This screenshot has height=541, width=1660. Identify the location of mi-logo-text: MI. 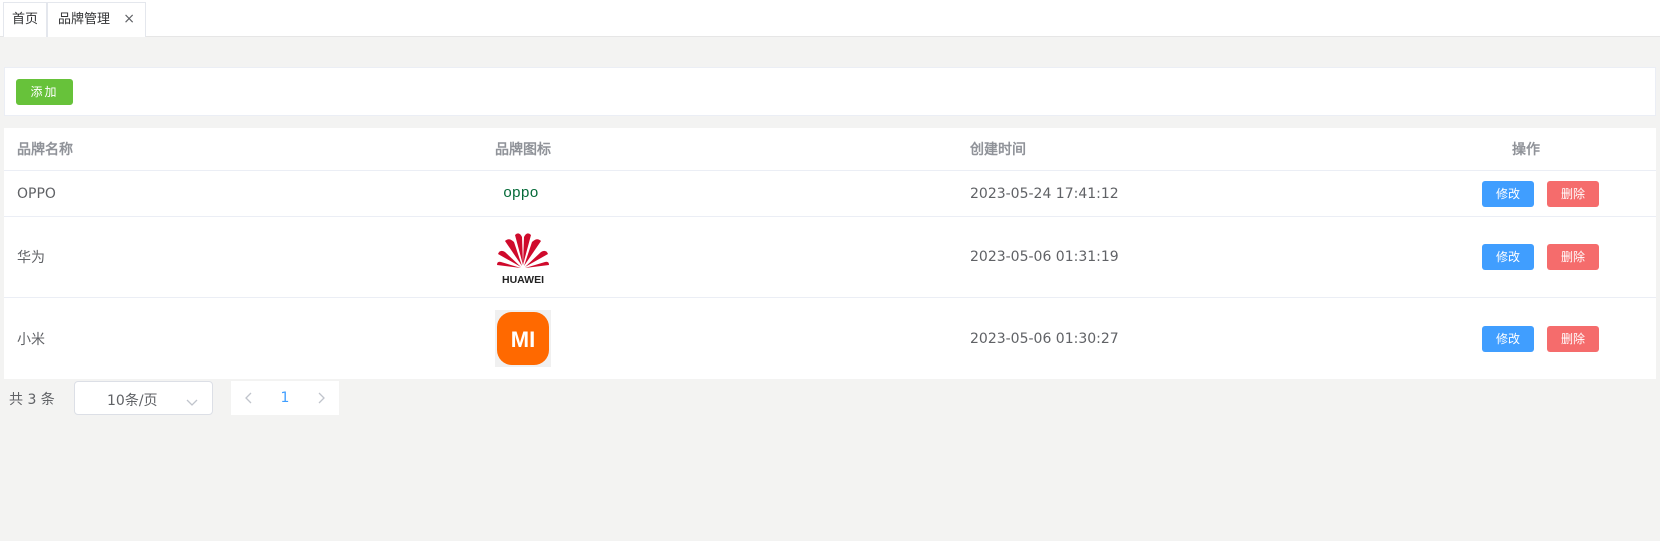
(523, 339).